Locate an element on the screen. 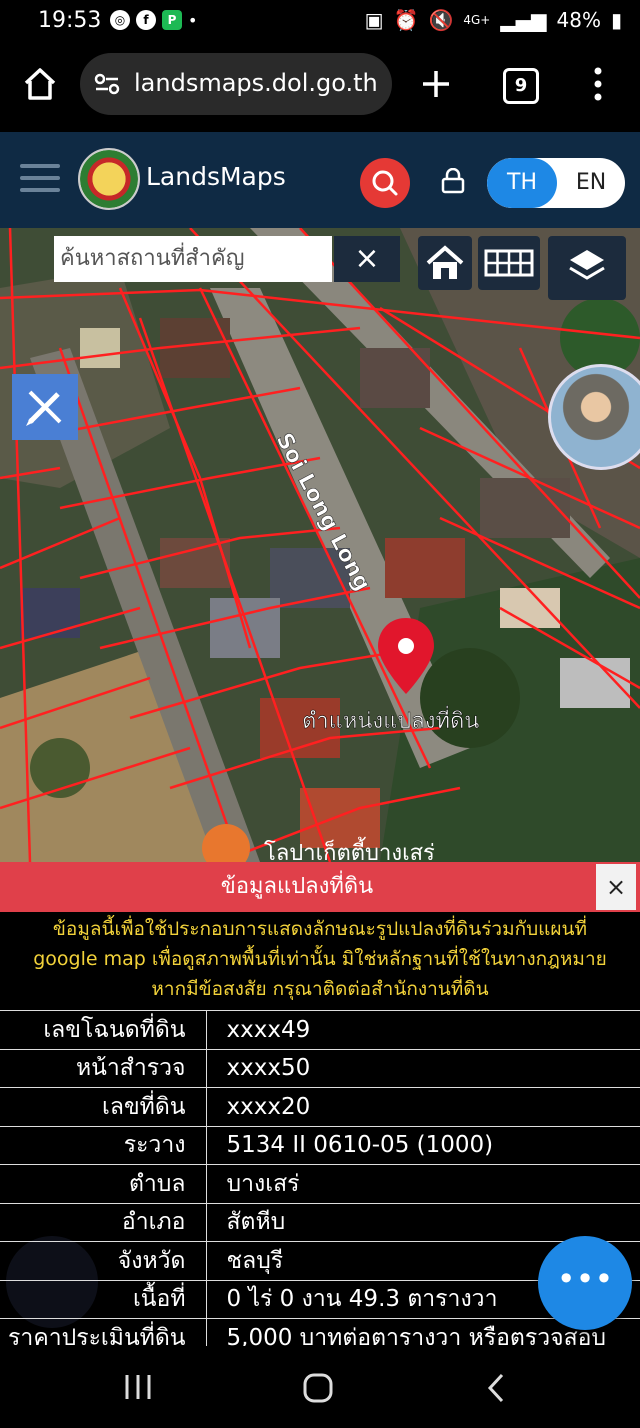 Image resolution: width=640 pixels, height=1428 pixels. lock-icon is located at coordinates (453, 181).